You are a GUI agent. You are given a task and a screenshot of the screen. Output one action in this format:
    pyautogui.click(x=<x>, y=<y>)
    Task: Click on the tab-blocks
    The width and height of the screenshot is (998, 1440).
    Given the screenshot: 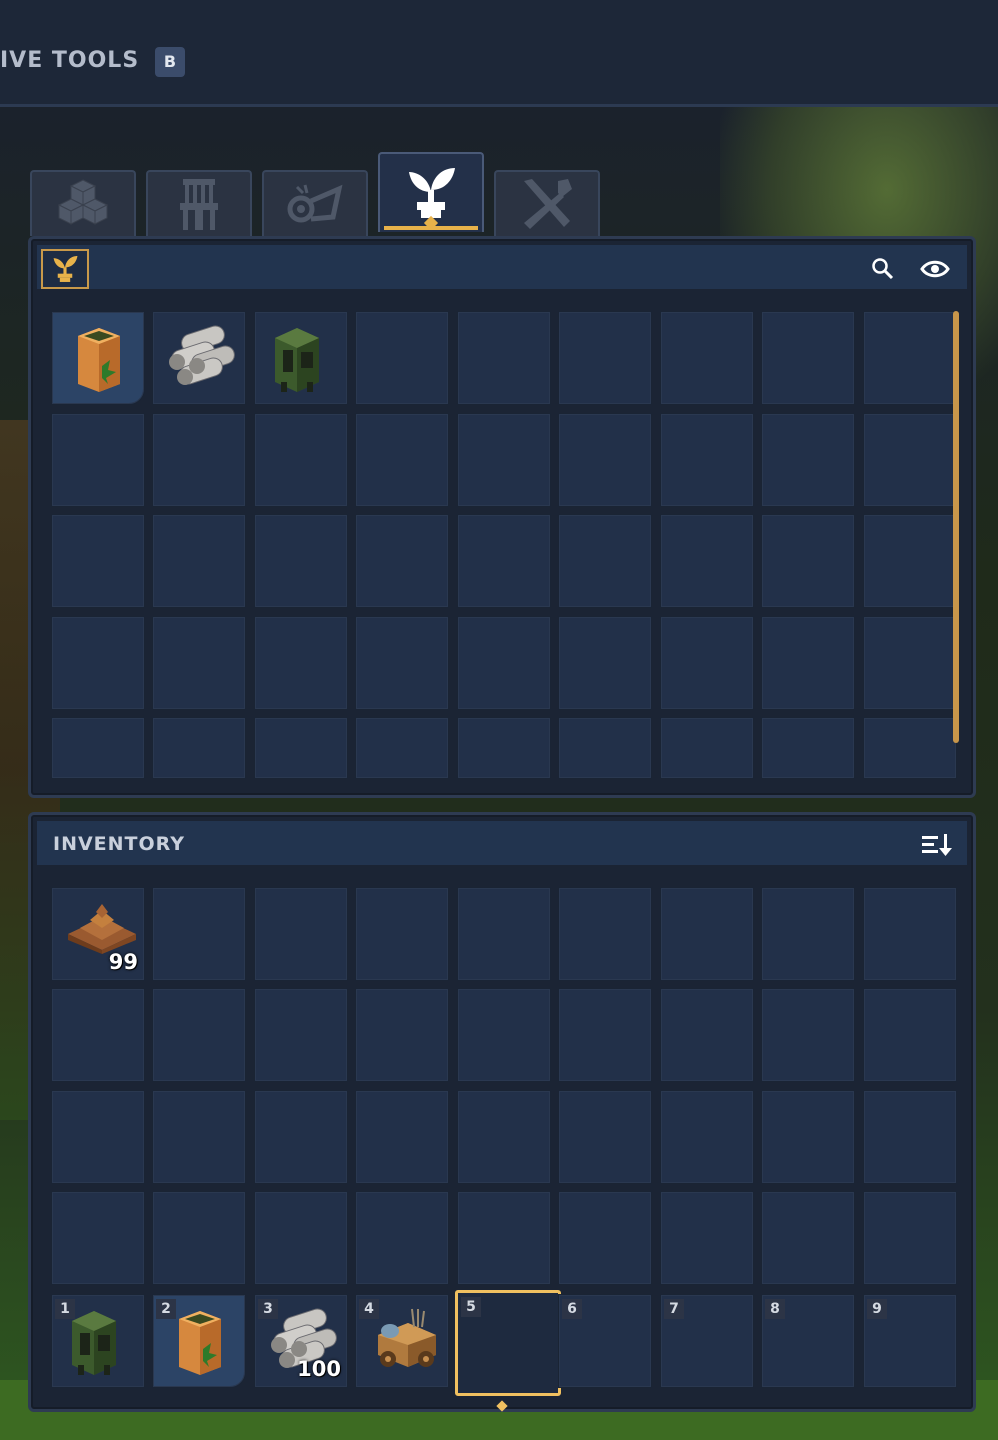 What is the action you would take?
    pyautogui.click(x=83, y=203)
    